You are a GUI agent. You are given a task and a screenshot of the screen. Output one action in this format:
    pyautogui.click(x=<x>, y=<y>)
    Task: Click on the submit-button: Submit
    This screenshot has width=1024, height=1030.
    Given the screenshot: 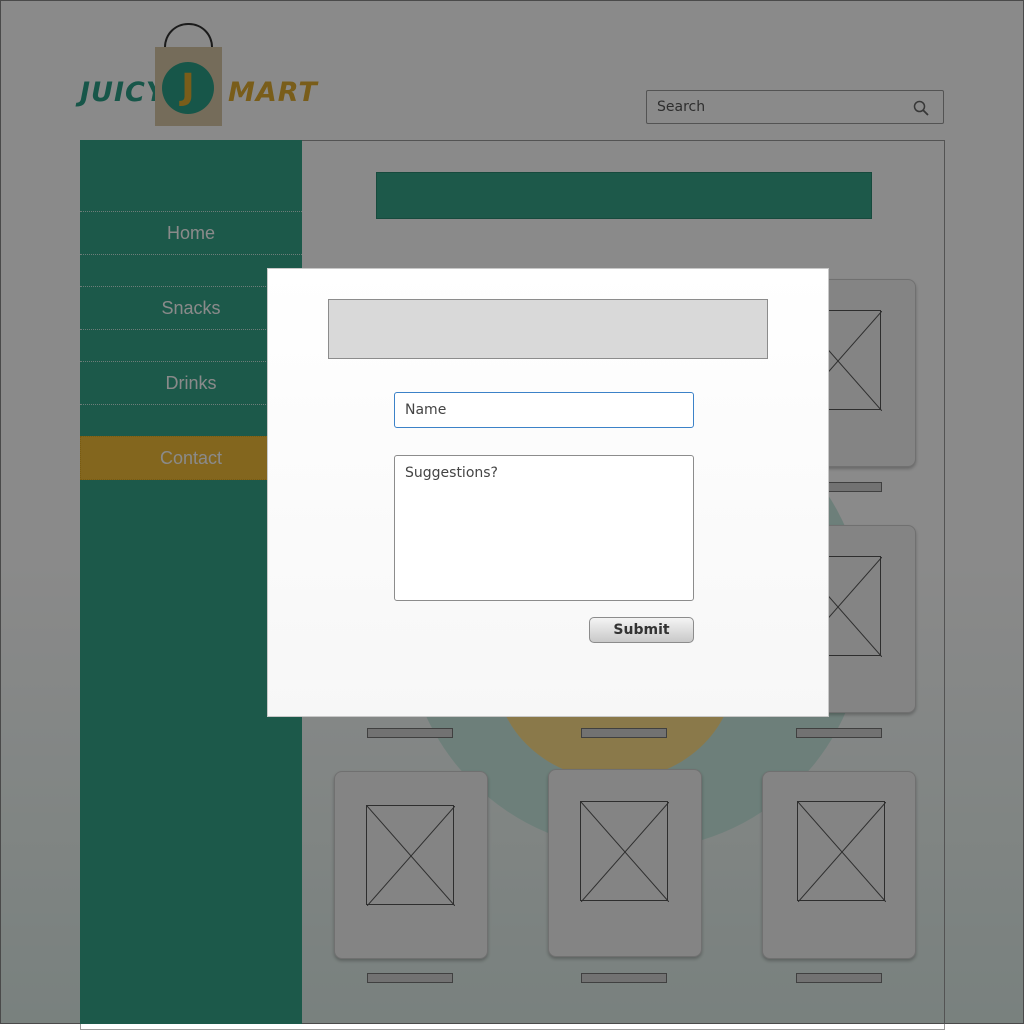 What is the action you would take?
    pyautogui.click(x=641, y=630)
    